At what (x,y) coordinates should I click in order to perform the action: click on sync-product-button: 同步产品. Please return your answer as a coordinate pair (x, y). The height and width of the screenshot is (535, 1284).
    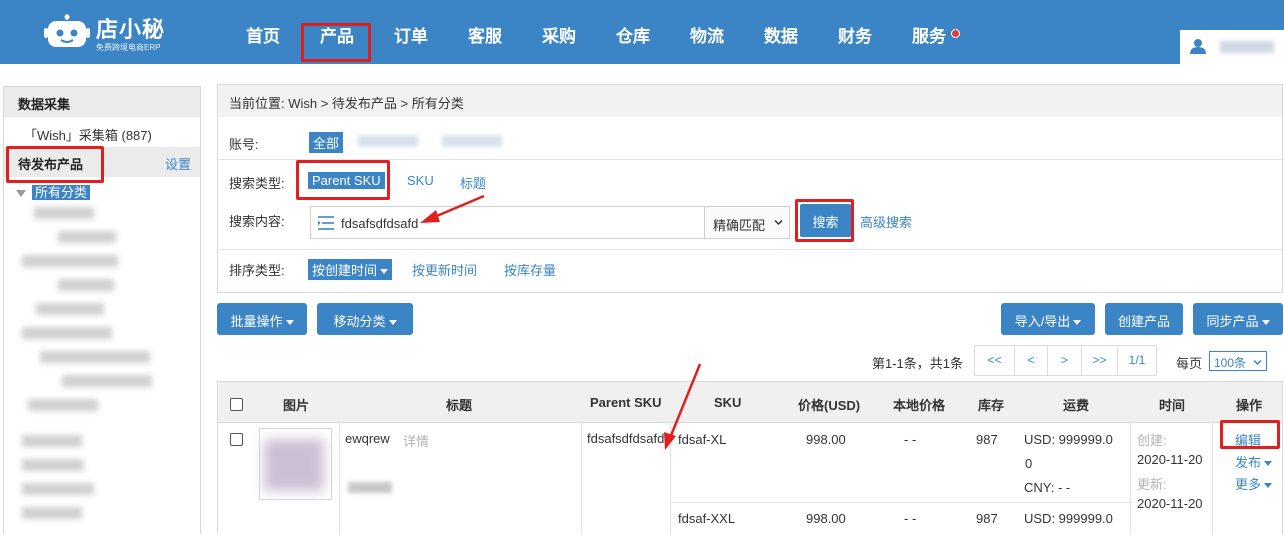
    Looking at the image, I should click on (1238, 319).